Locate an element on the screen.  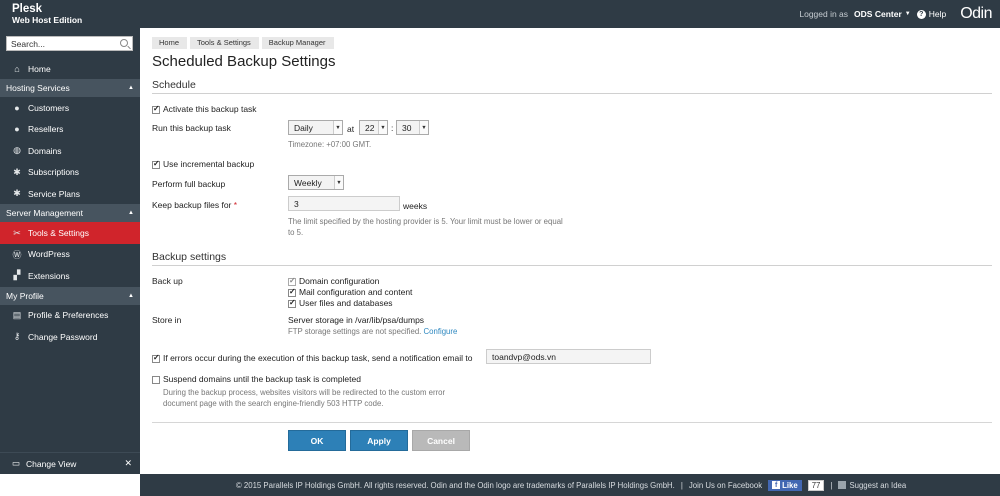
sidebar-item-profile-preferences: ▤ Profile & Preferences is located at coordinates (70, 315).